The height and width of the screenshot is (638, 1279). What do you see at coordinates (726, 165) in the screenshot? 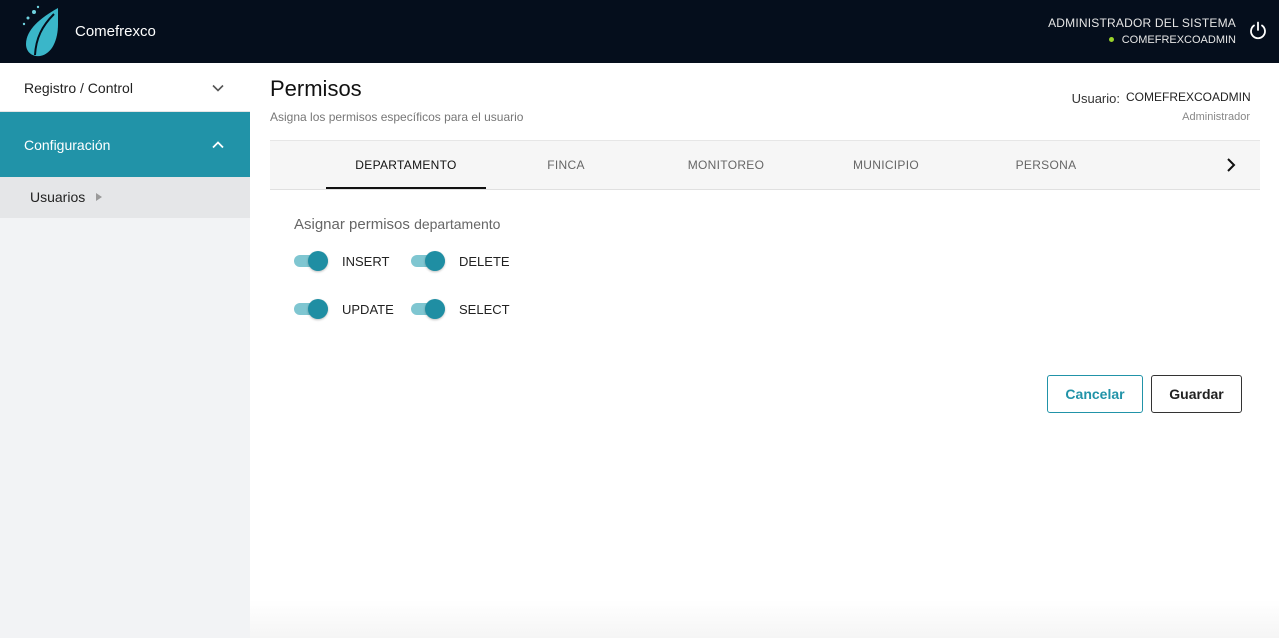
I see `tab-monitoreo: MONITOREO` at bounding box center [726, 165].